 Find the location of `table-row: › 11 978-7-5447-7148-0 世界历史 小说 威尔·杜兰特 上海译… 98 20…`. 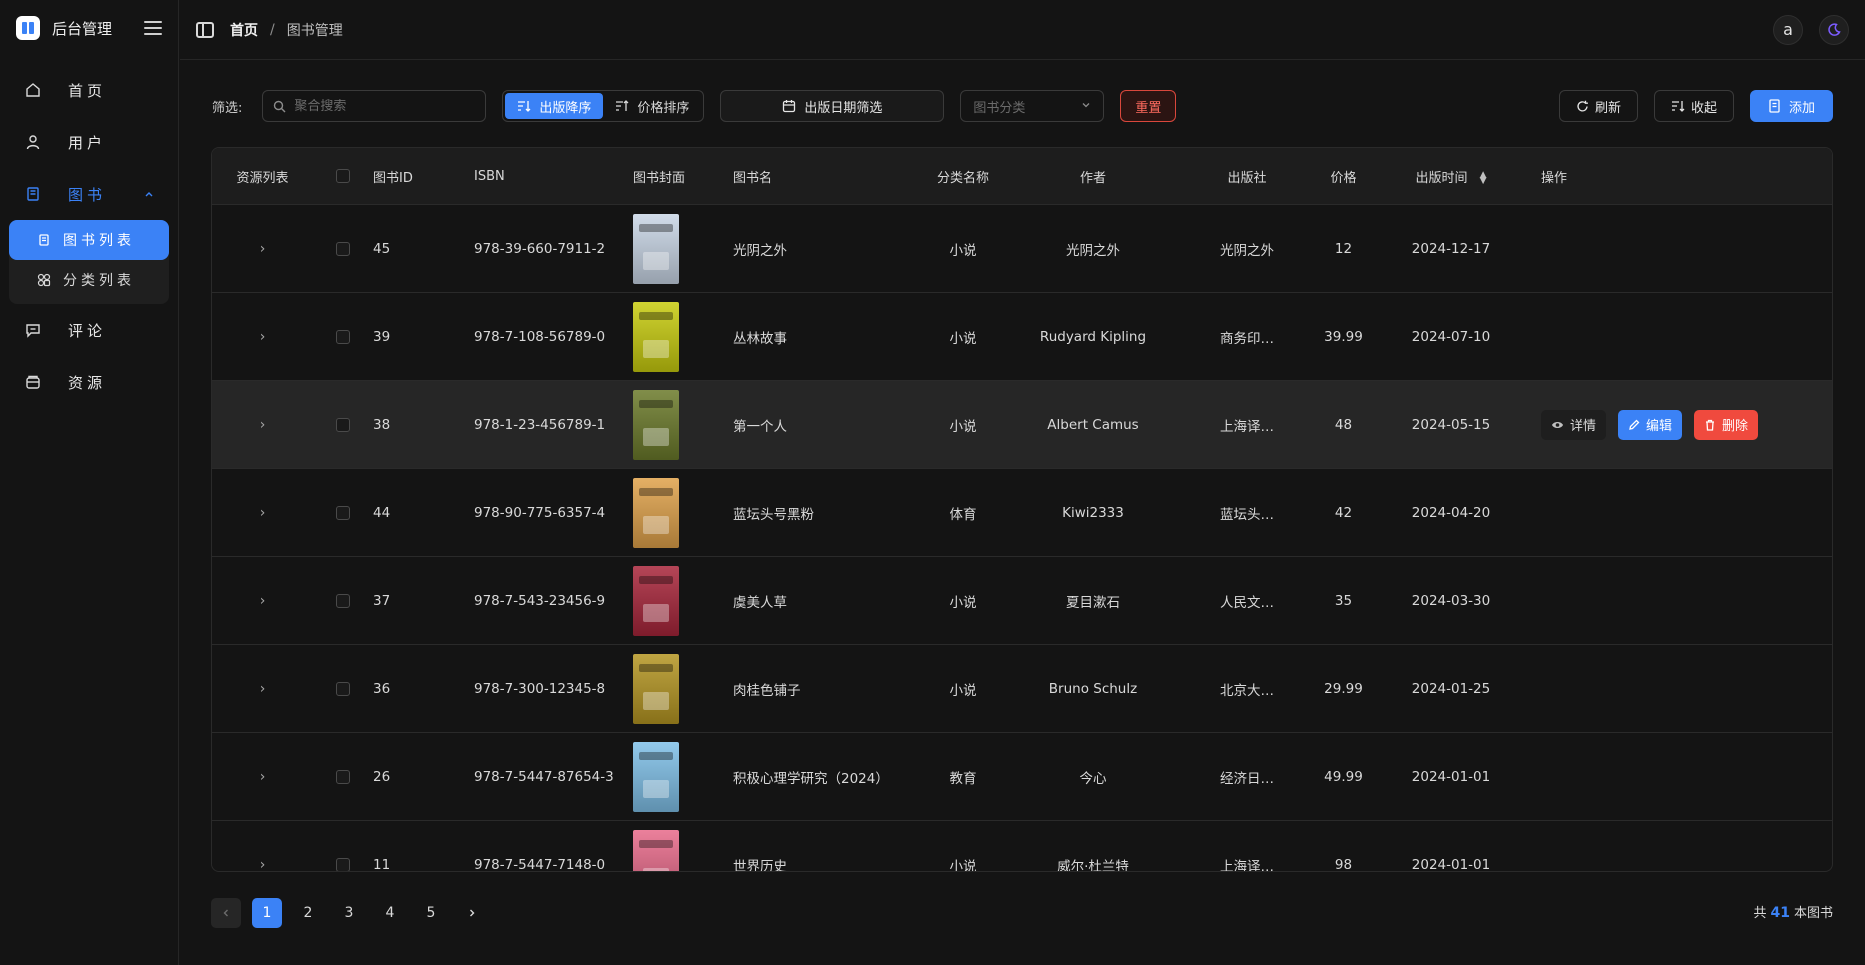

table-row: › 11 978-7-5447-7148-0 世界历史 小说 威尔·杜兰特 上海译… 98 20… is located at coordinates (1022, 846).